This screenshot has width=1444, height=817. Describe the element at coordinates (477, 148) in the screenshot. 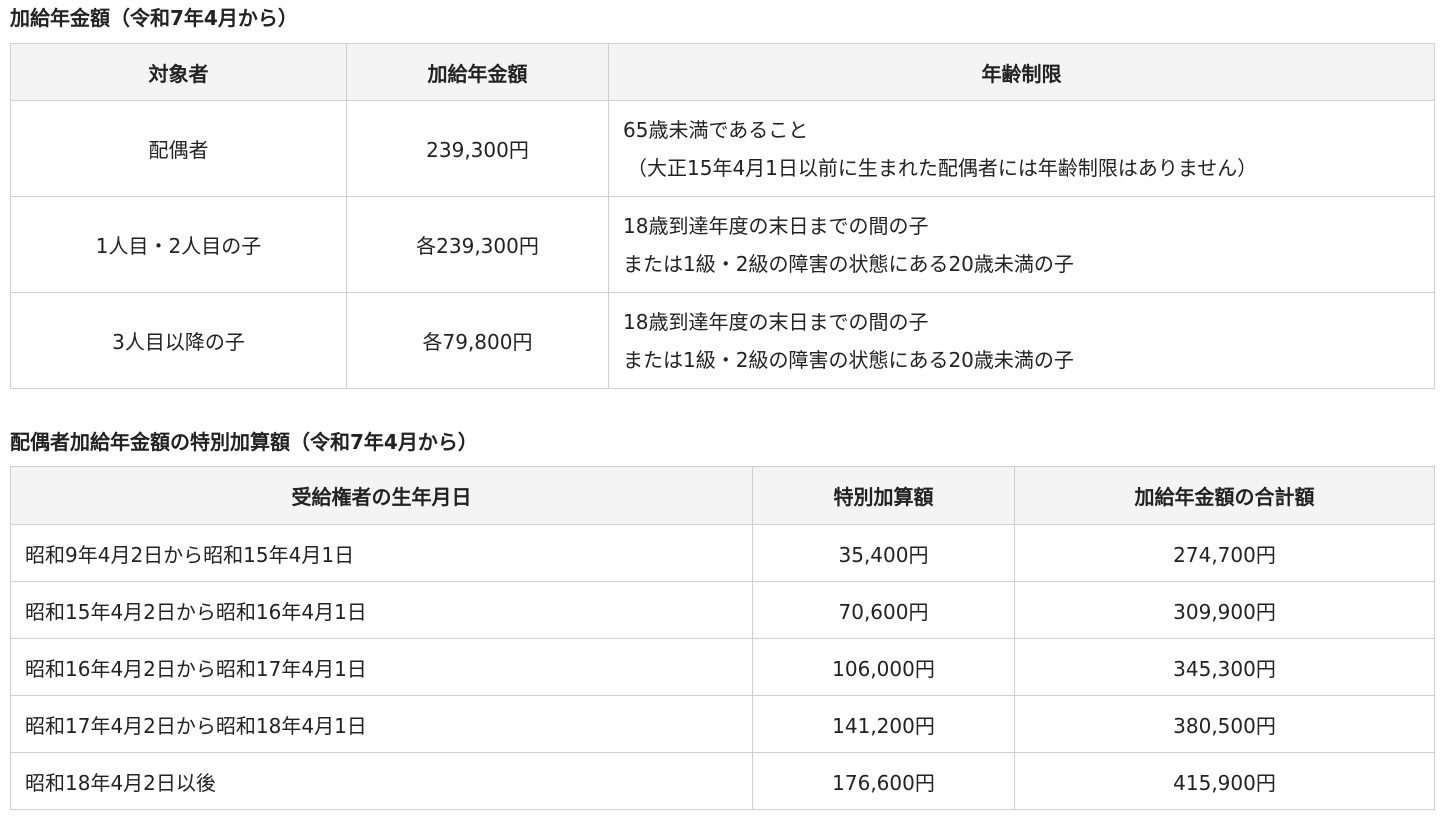

I see `cell-amount: 239,300円` at that location.